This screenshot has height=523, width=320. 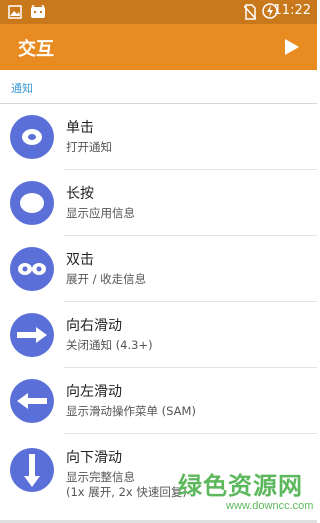 What do you see at coordinates (158, 137) in the screenshot?
I see `list-item-single-tap: 单击 打开通知` at bounding box center [158, 137].